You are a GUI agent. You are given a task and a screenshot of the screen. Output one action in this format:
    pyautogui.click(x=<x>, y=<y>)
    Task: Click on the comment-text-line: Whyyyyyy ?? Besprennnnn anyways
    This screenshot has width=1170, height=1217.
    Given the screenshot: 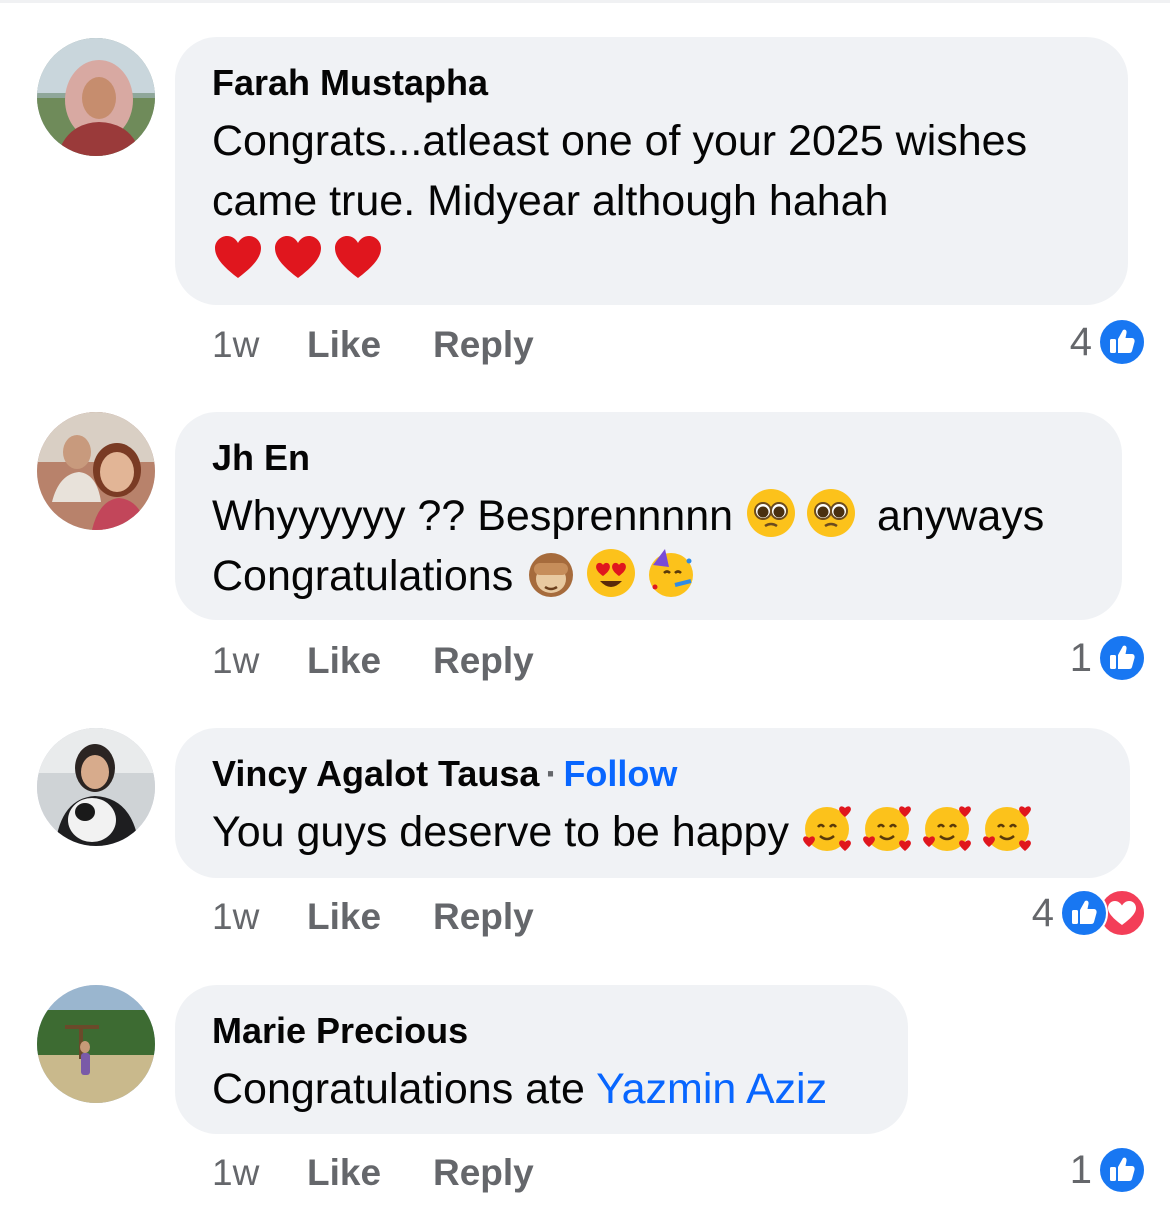 What is the action you would take?
    pyautogui.click(x=648, y=516)
    